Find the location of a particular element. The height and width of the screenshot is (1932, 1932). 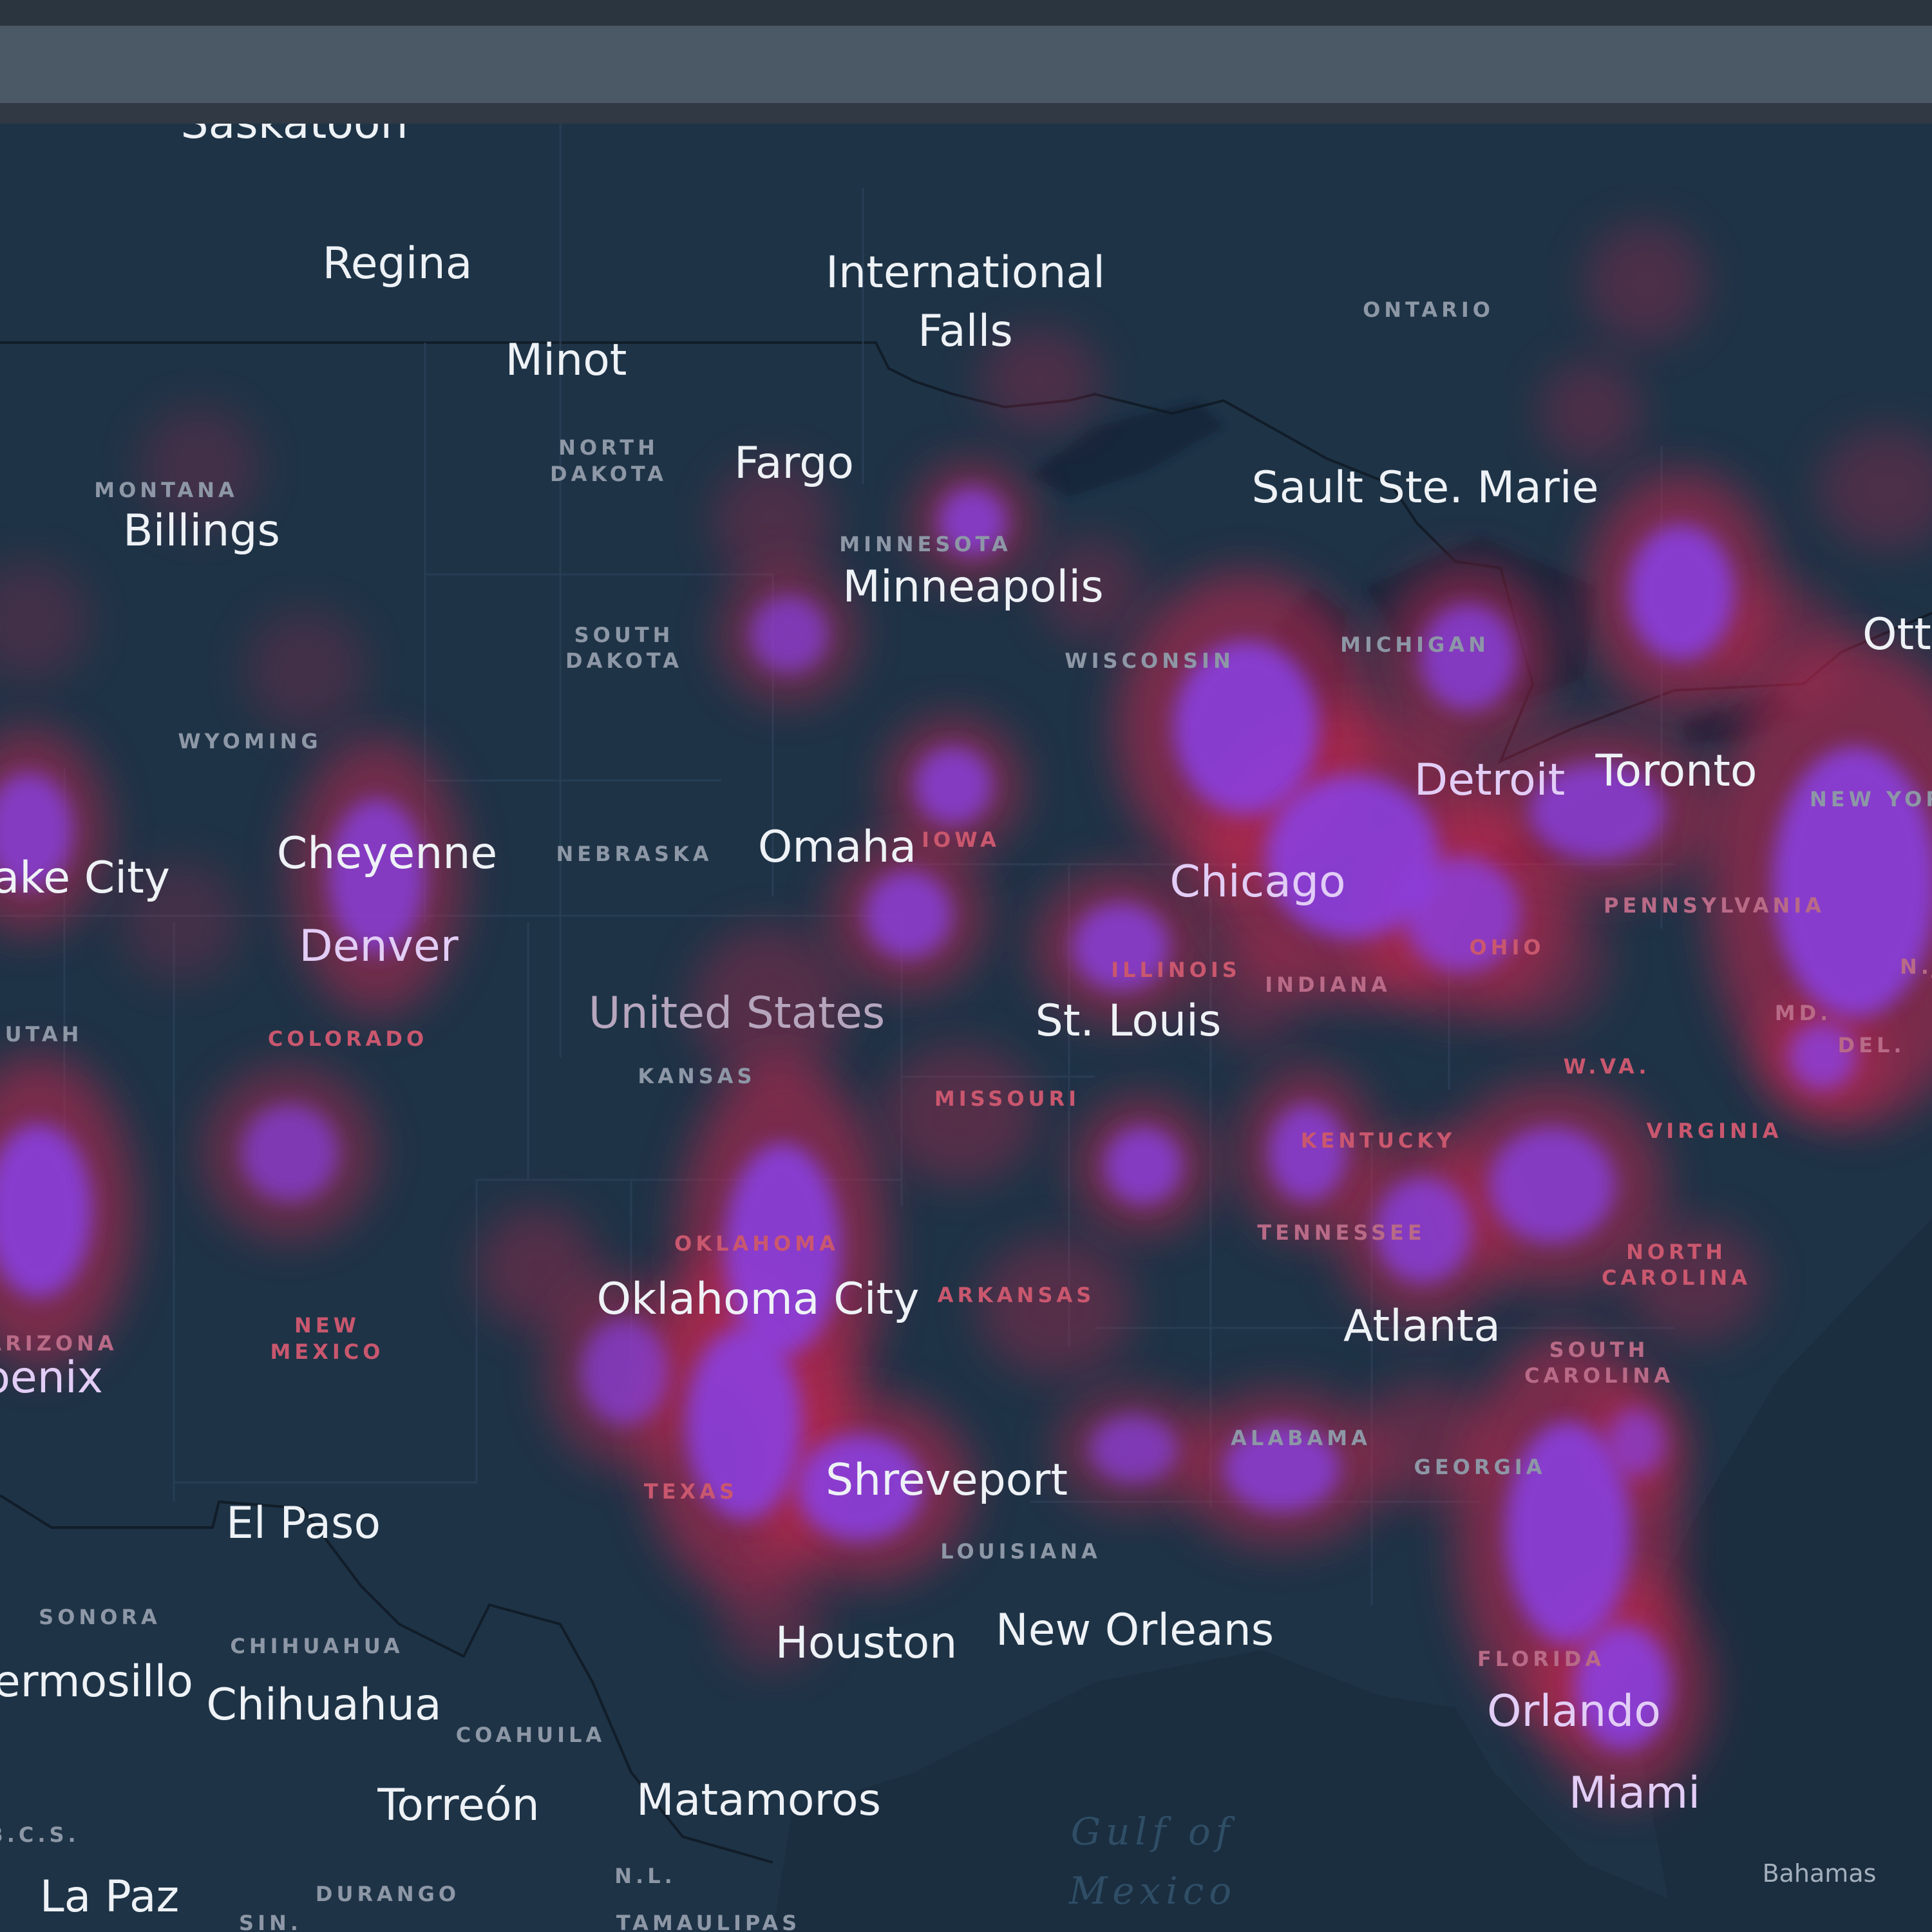

city-label-torreon: Torreón is located at coordinates (458, 1805).